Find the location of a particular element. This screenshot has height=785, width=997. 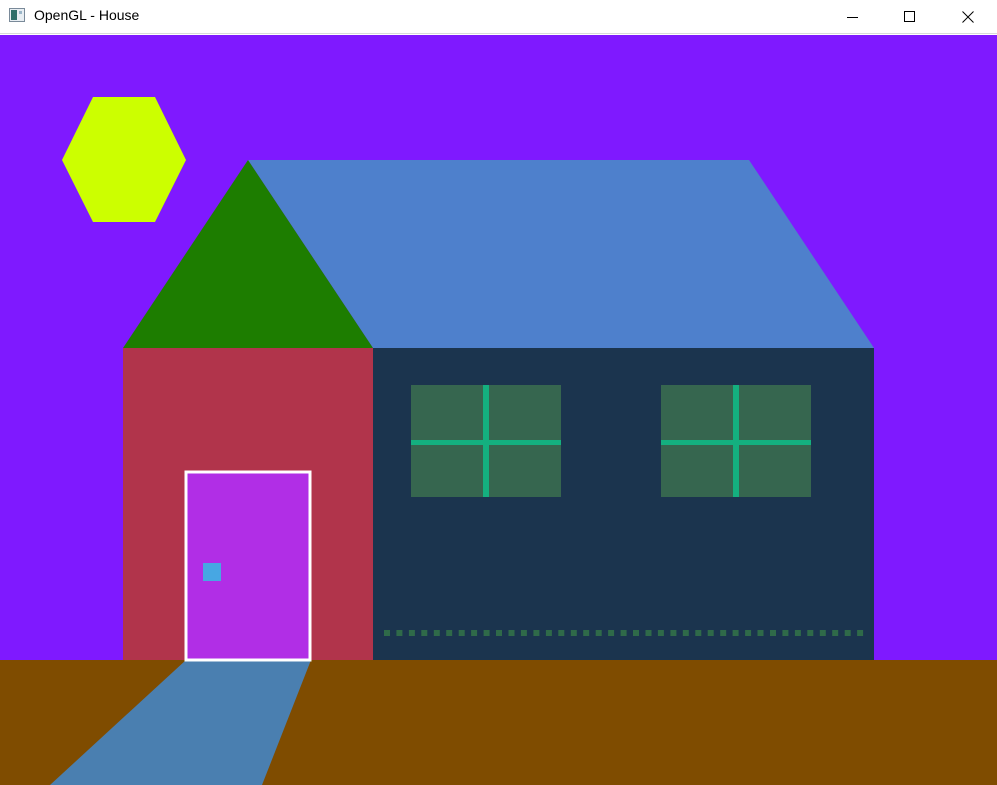

minimize-button is located at coordinates (853, 16).